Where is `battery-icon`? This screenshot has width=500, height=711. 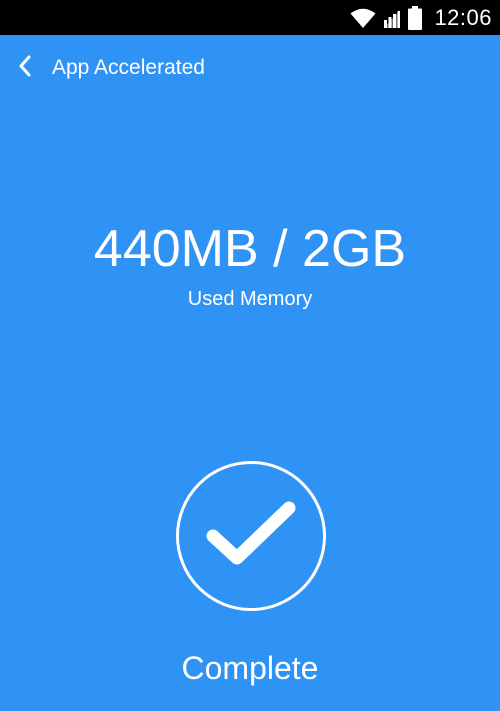 battery-icon is located at coordinates (415, 17).